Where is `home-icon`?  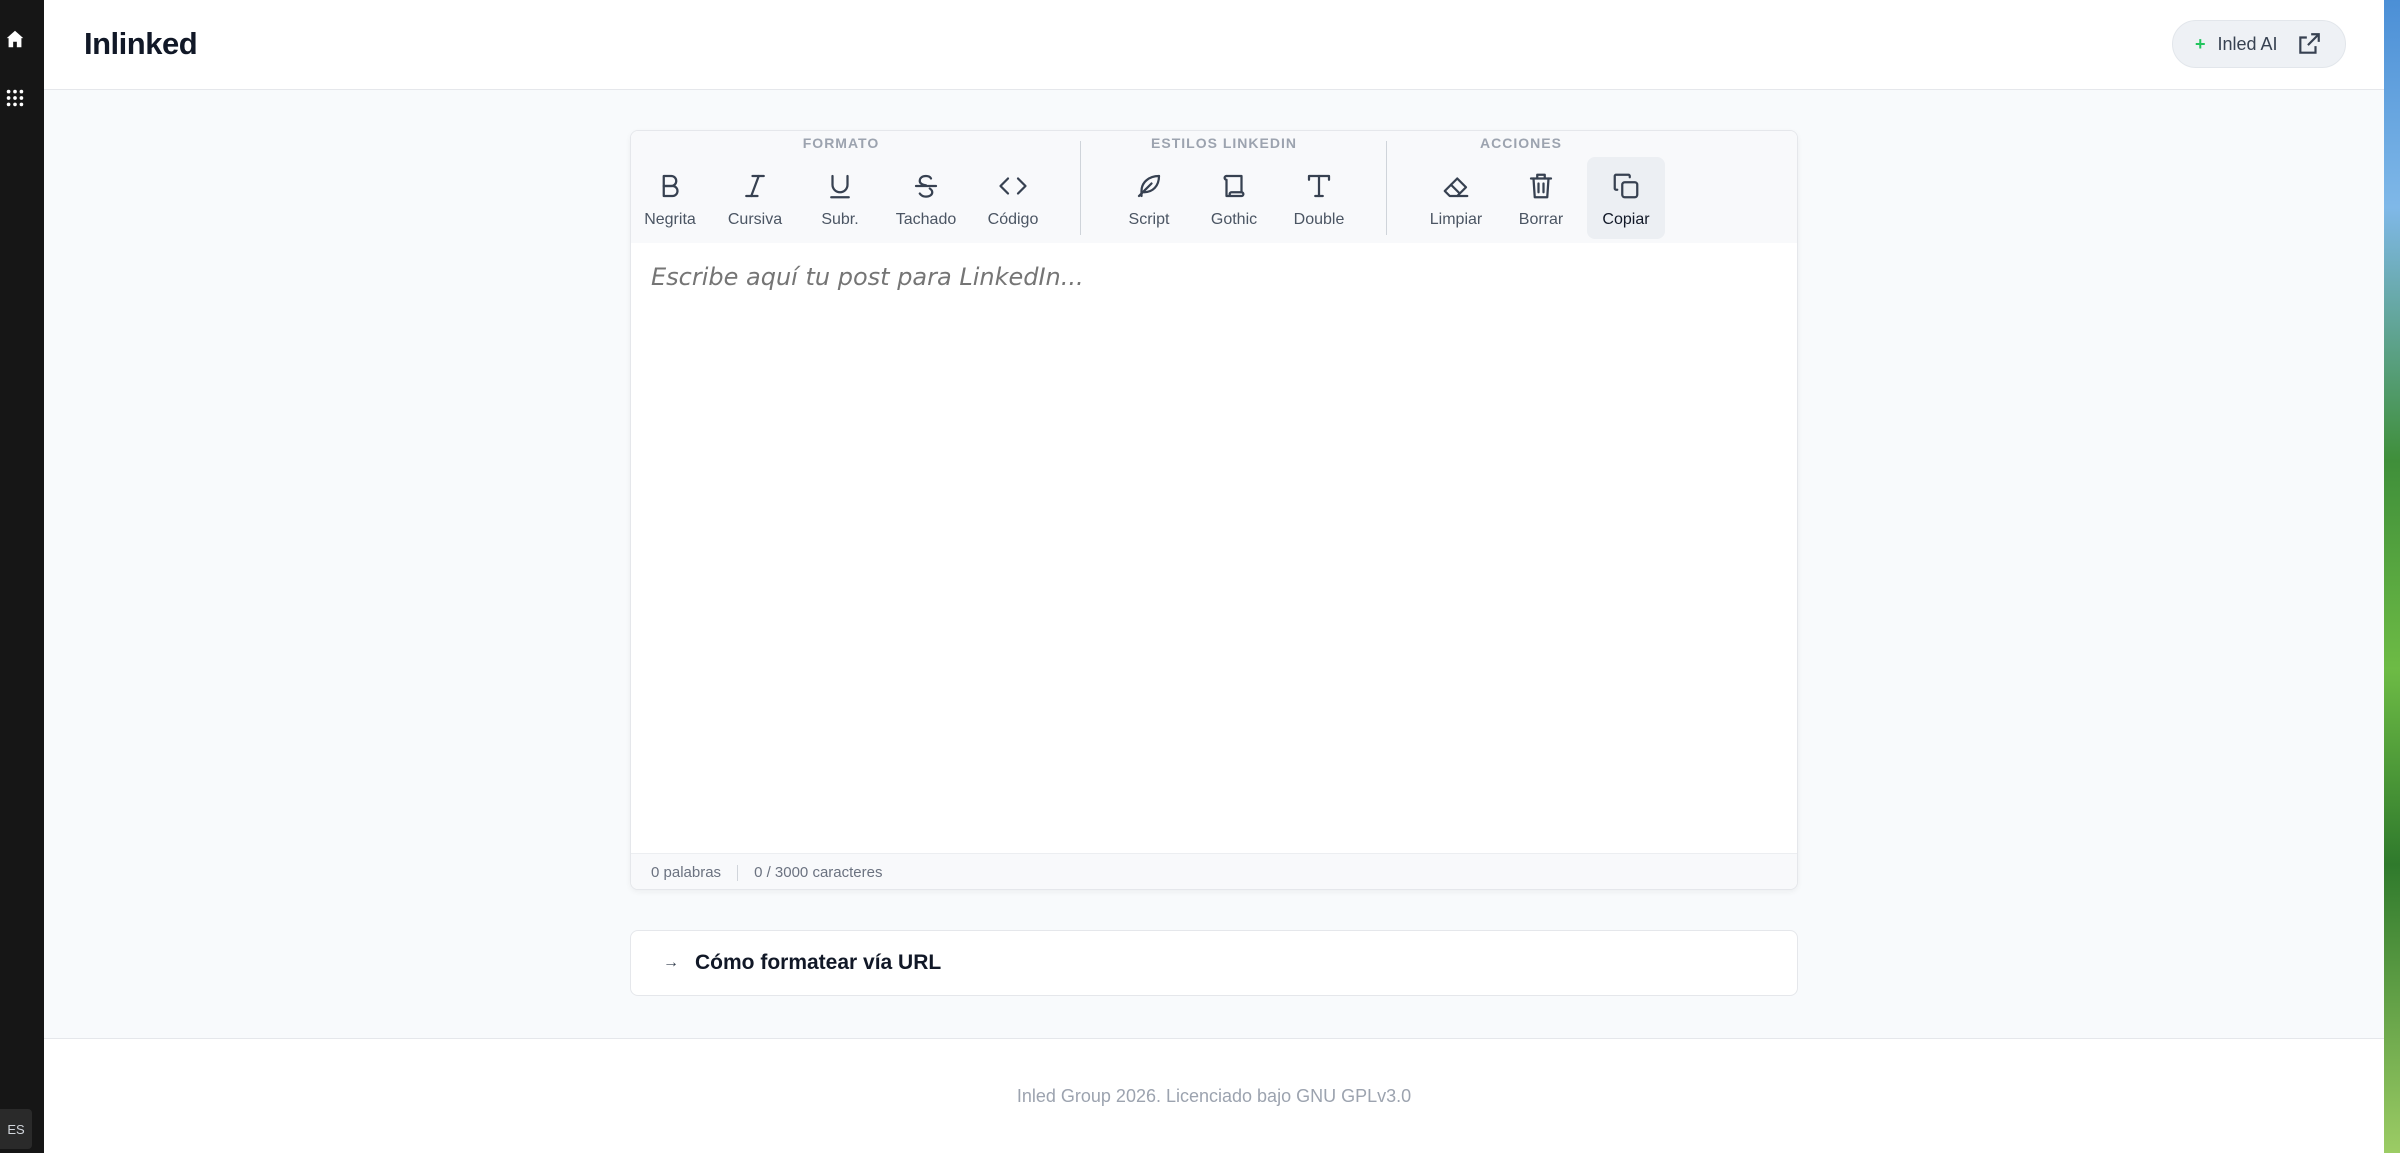
home-icon is located at coordinates (15, 39).